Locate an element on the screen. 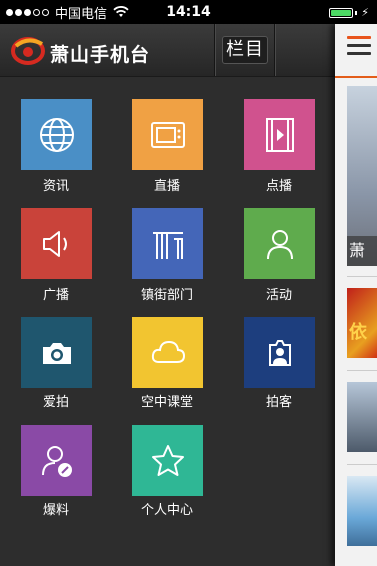 This screenshot has height=566, width=377. tile-label: 拍客 is located at coordinates (278, 402).